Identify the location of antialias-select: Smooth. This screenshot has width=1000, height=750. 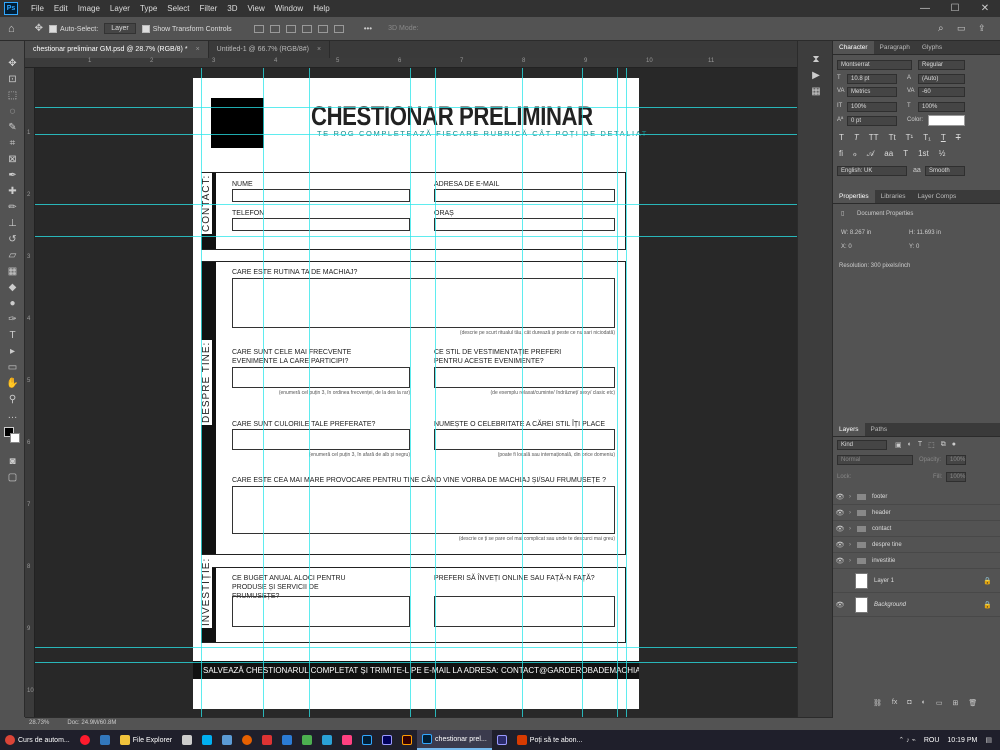
(945, 171).